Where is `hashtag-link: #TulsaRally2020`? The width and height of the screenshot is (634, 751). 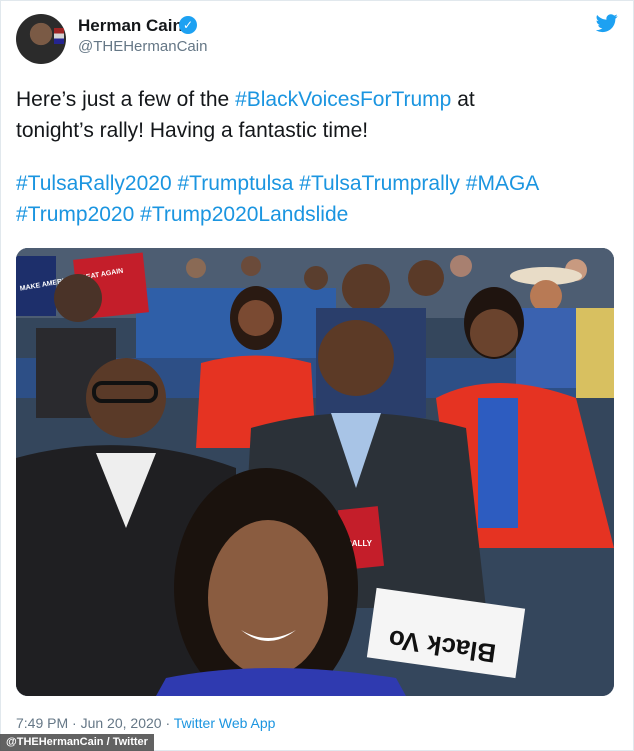
hashtag-link: #TulsaRally2020 is located at coordinates (94, 183).